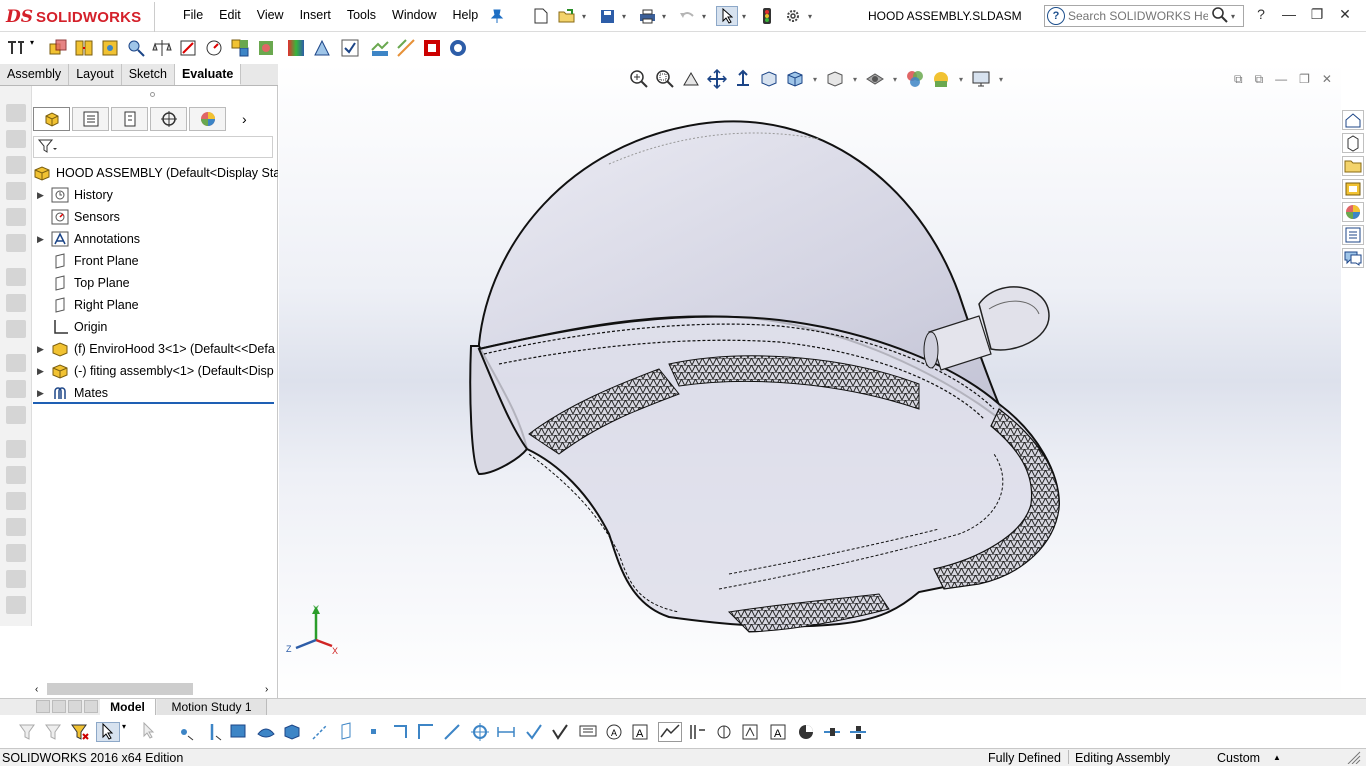  What do you see at coordinates (75, 706) in the screenshot?
I see `next-tab-icon` at bounding box center [75, 706].